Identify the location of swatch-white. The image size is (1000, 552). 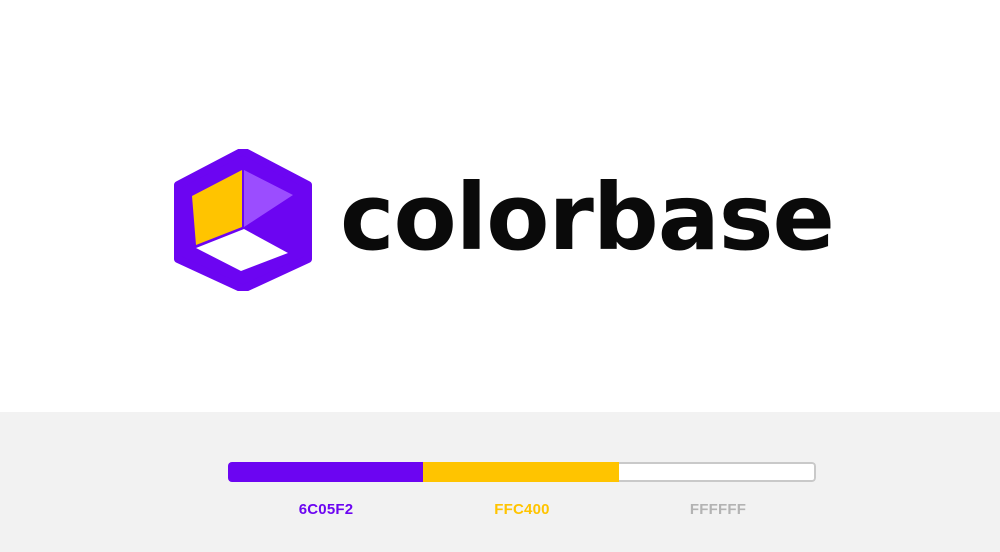
(717, 472).